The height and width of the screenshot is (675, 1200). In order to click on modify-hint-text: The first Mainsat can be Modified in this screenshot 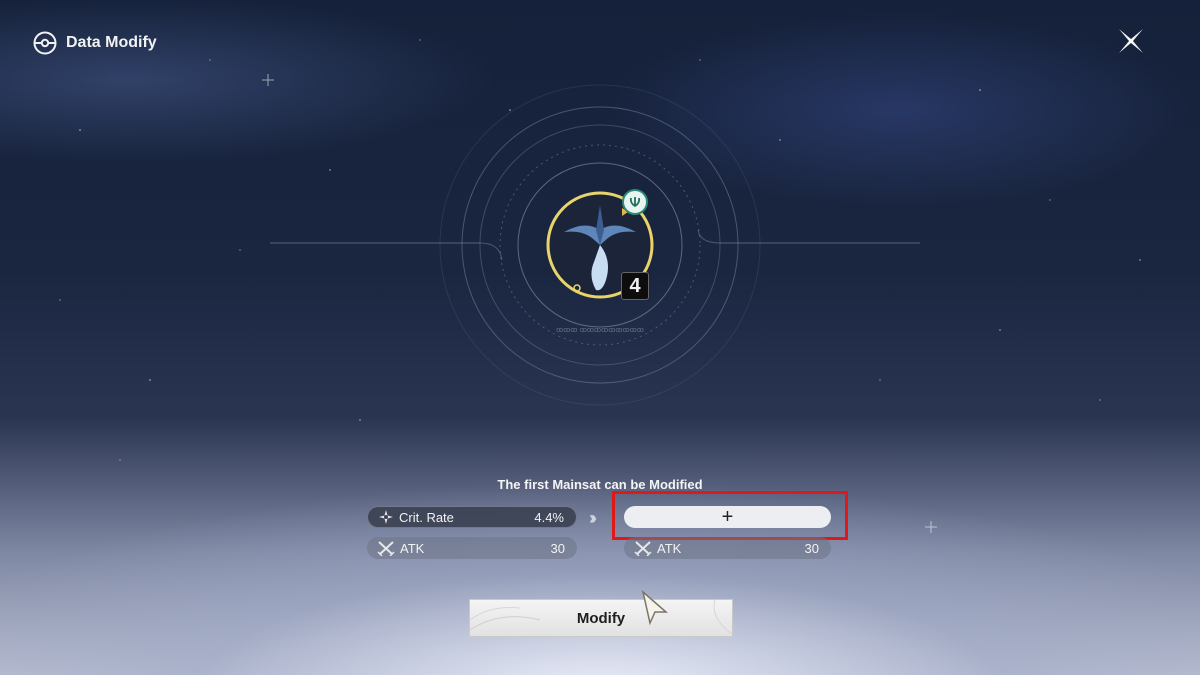, I will do `click(600, 484)`.